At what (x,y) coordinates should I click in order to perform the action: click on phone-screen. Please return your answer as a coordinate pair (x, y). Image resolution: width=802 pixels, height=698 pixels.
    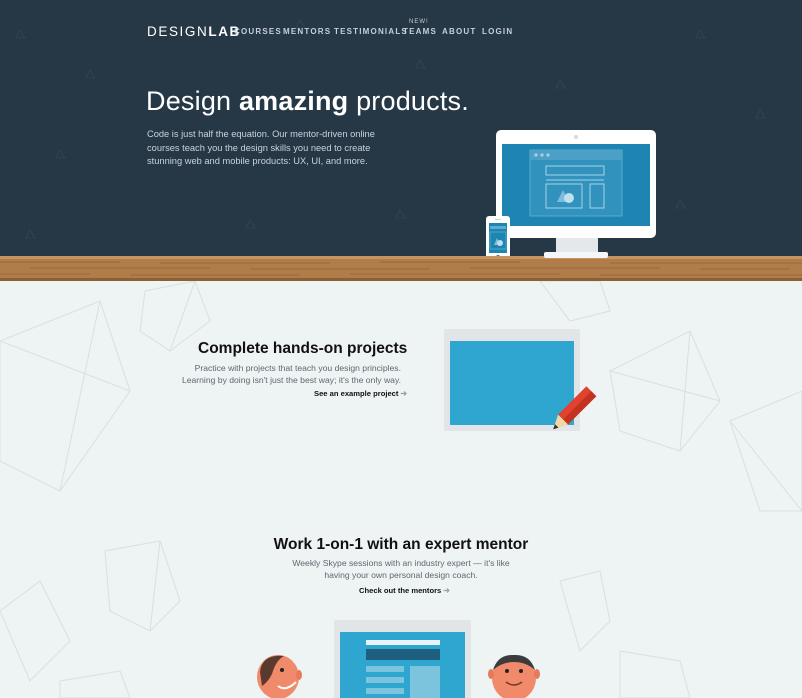
    Looking at the image, I should click on (498, 238).